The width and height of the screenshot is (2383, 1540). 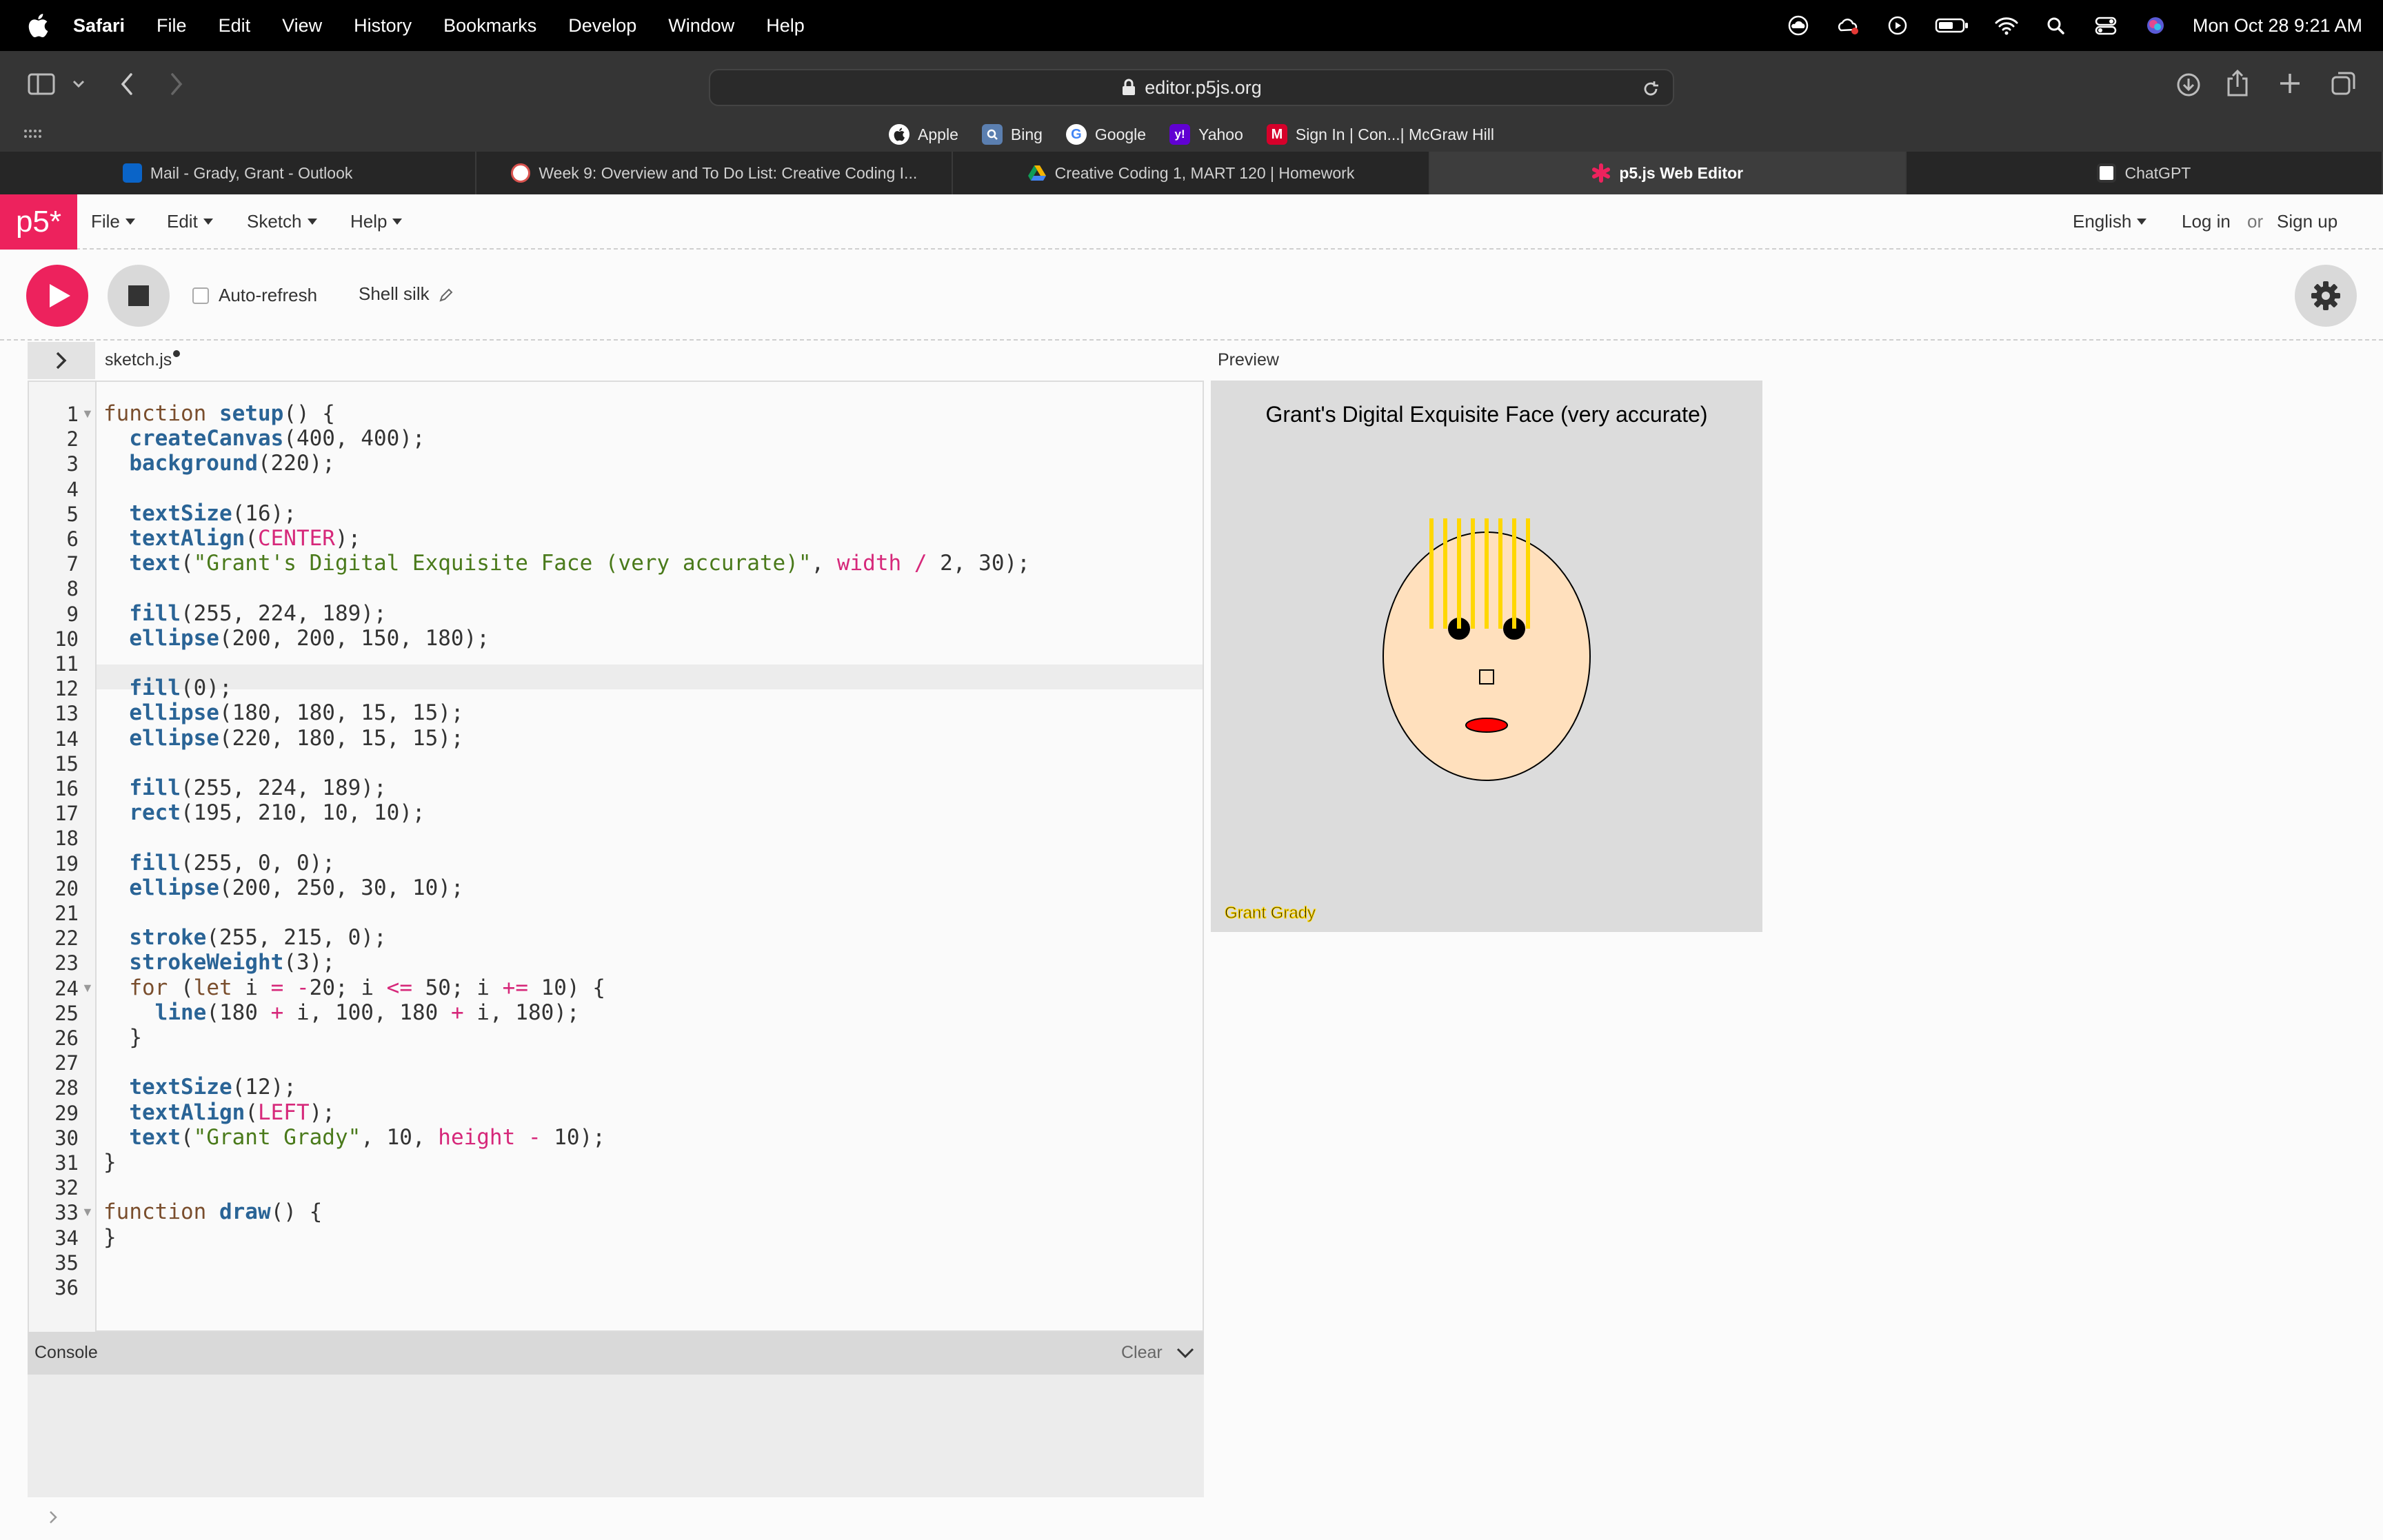 I want to click on code-line: textSize(16);, so click(x=199, y=514).